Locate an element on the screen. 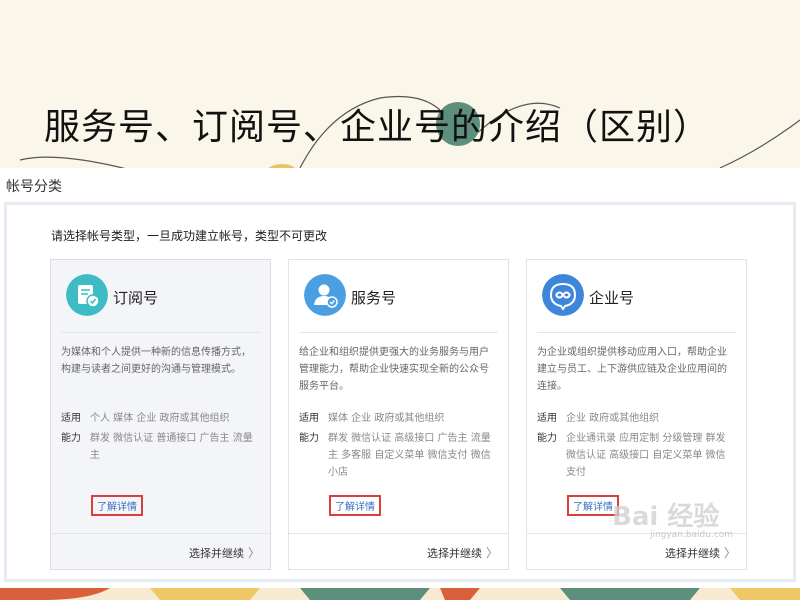  description-line: 给企业和组织提供更强大的业务服务与用户 is located at coordinates (394, 352).